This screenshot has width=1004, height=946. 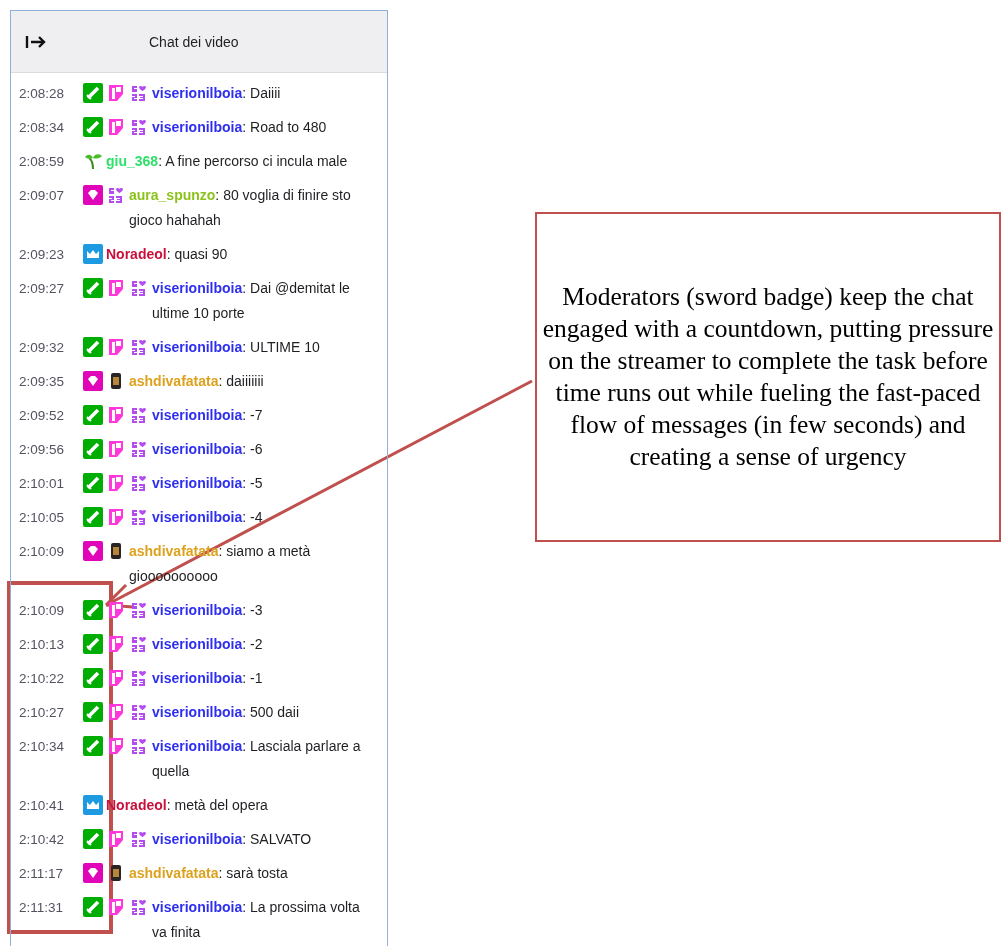 I want to click on chat-message: viserionilboia: Lasciala parlare a quella, so click(x=257, y=759).